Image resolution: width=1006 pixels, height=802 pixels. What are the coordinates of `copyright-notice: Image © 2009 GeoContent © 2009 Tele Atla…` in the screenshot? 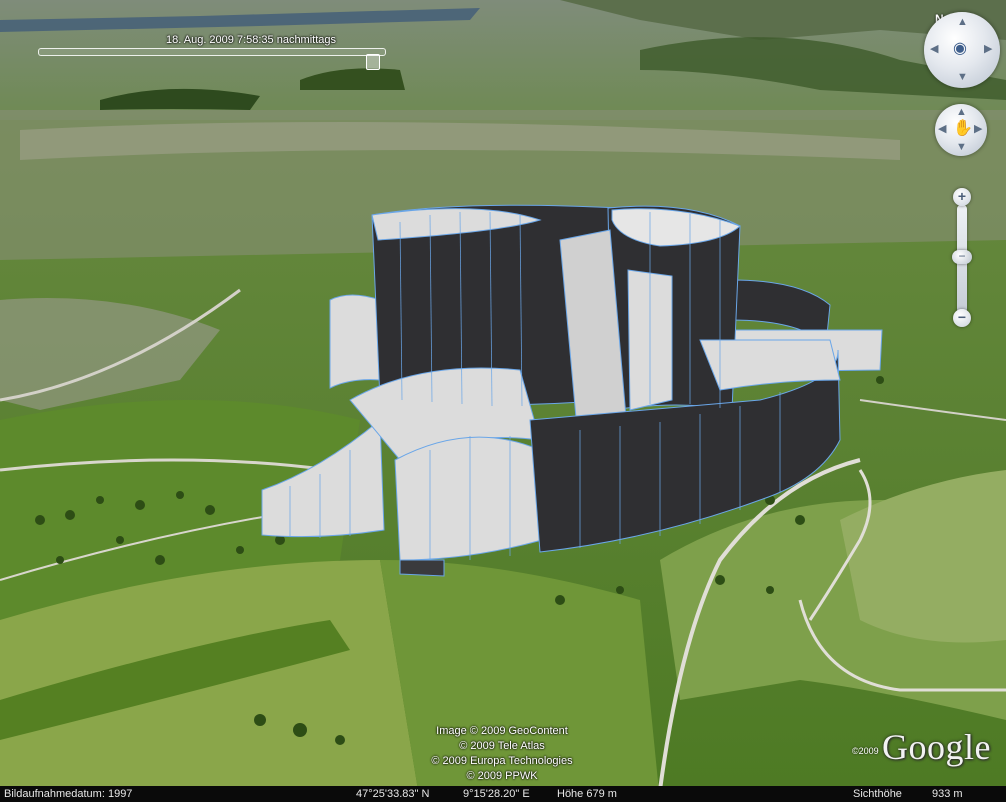 It's located at (502, 754).